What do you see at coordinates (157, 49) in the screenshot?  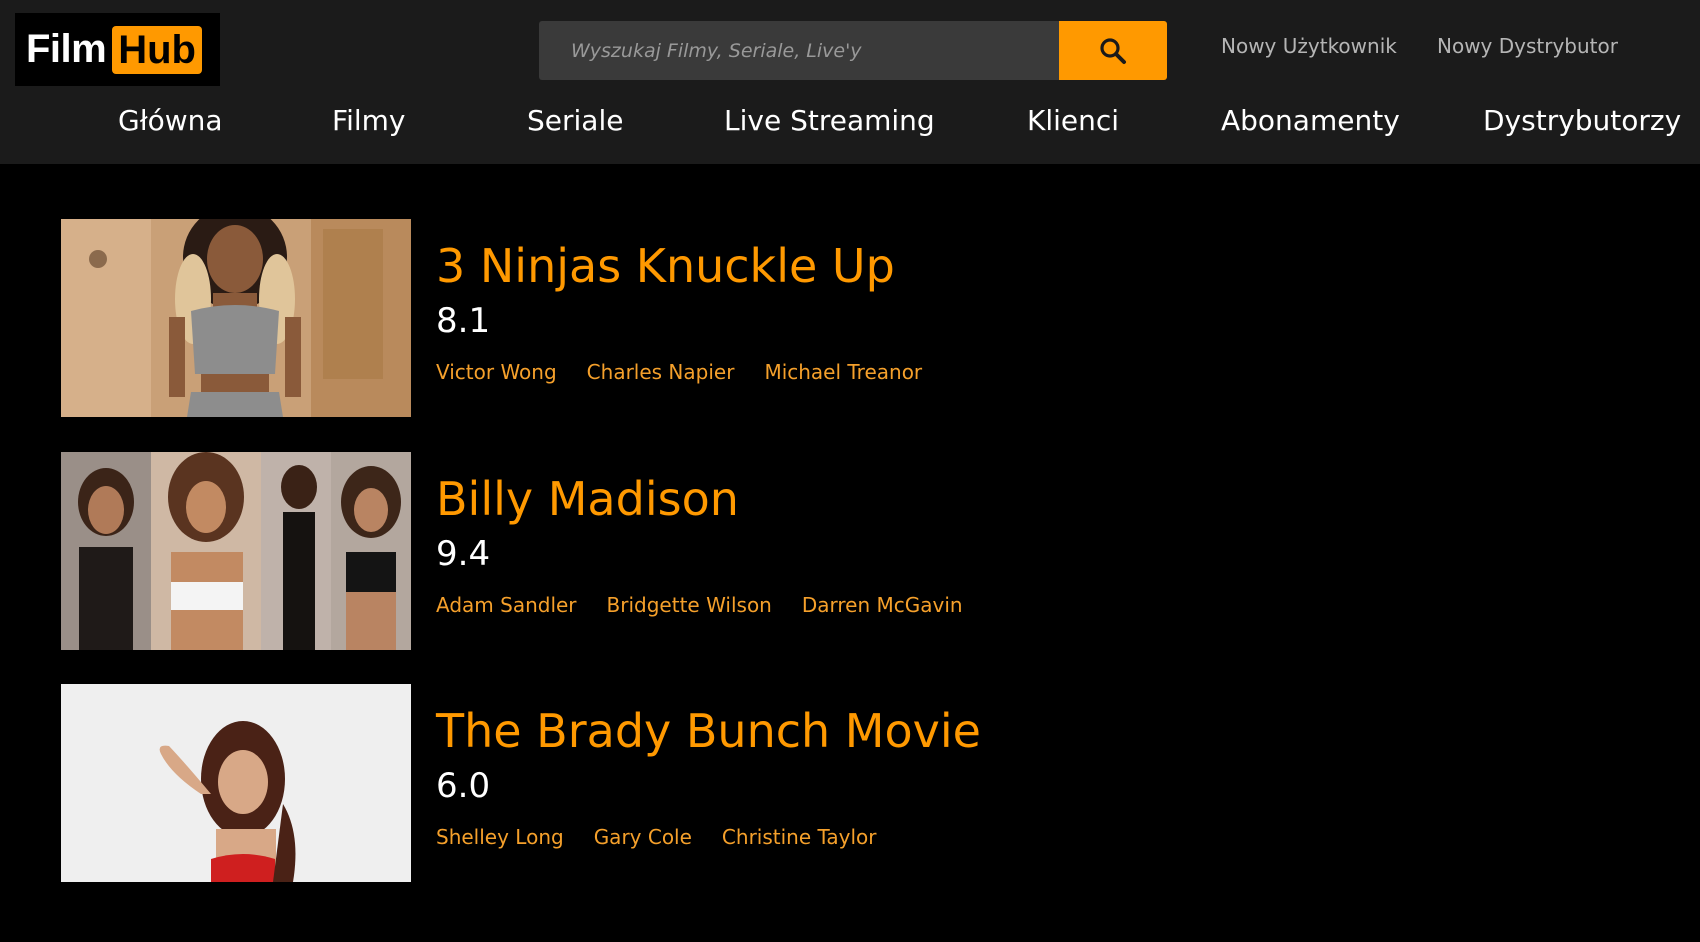 I see `logo-text-hub: Hub` at bounding box center [157, 49].